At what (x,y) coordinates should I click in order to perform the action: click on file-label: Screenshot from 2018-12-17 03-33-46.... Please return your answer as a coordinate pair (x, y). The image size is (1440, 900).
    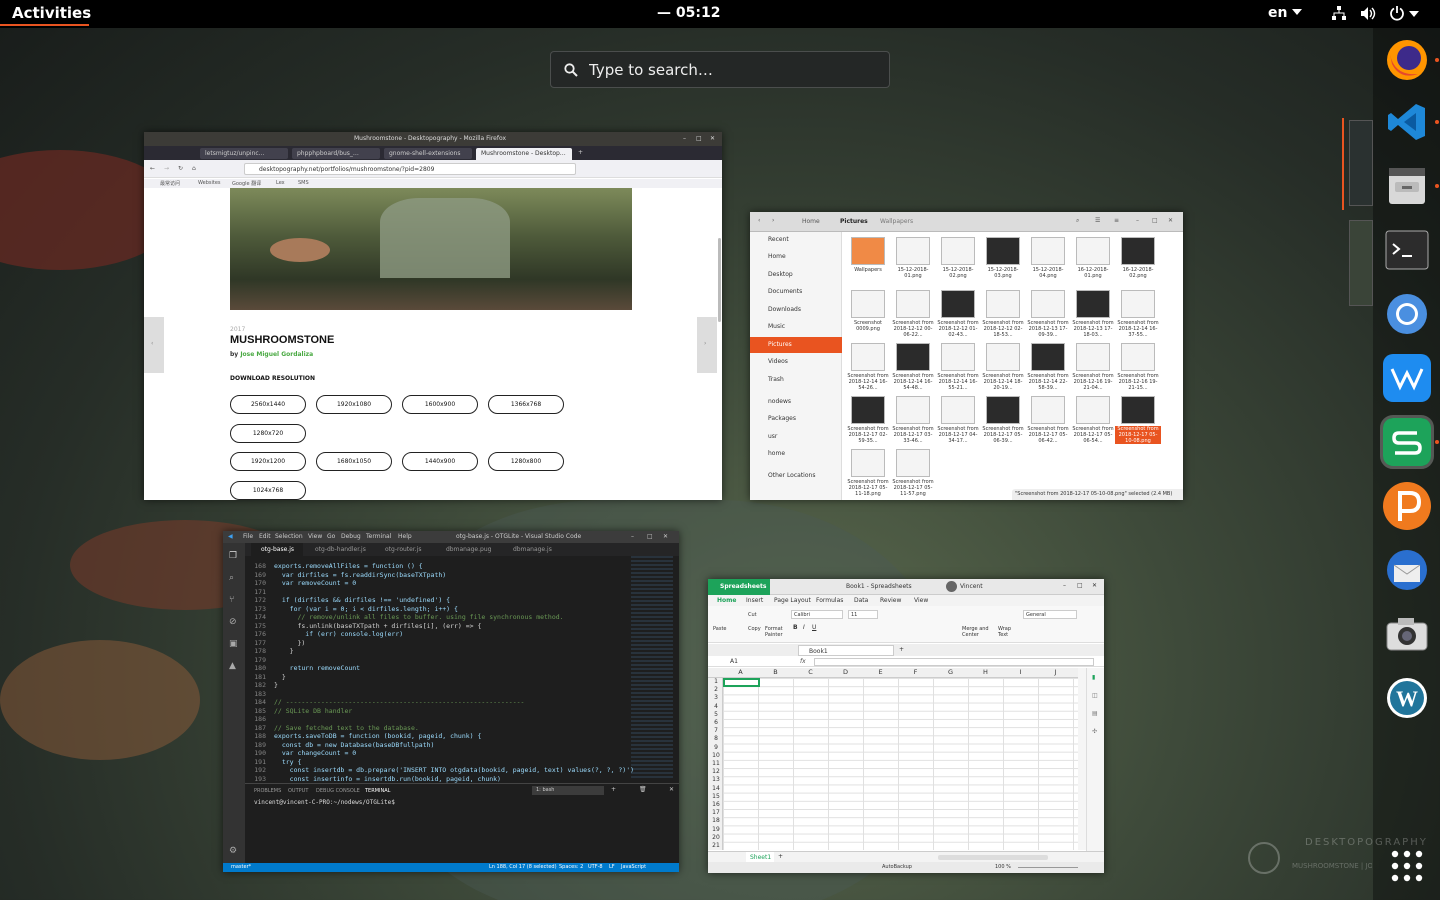
    Looking at the image, I should click on (913, 435).